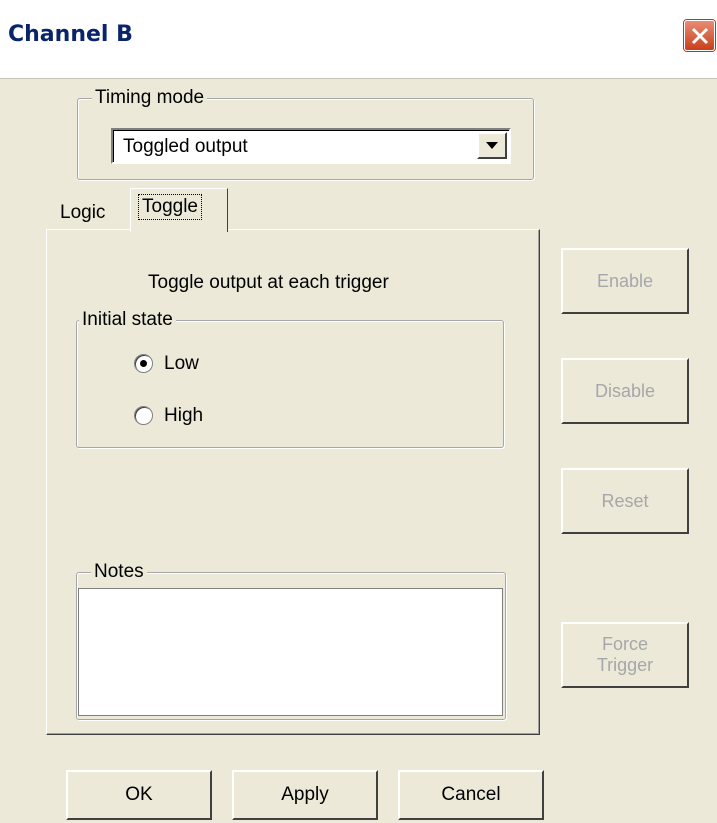  I want to click on tab-toggle: Toggle, so click(179, 210).